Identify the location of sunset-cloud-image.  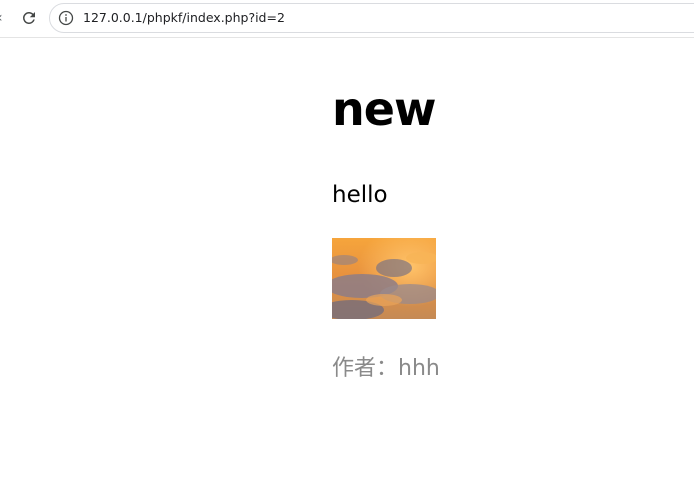
(384, 278).